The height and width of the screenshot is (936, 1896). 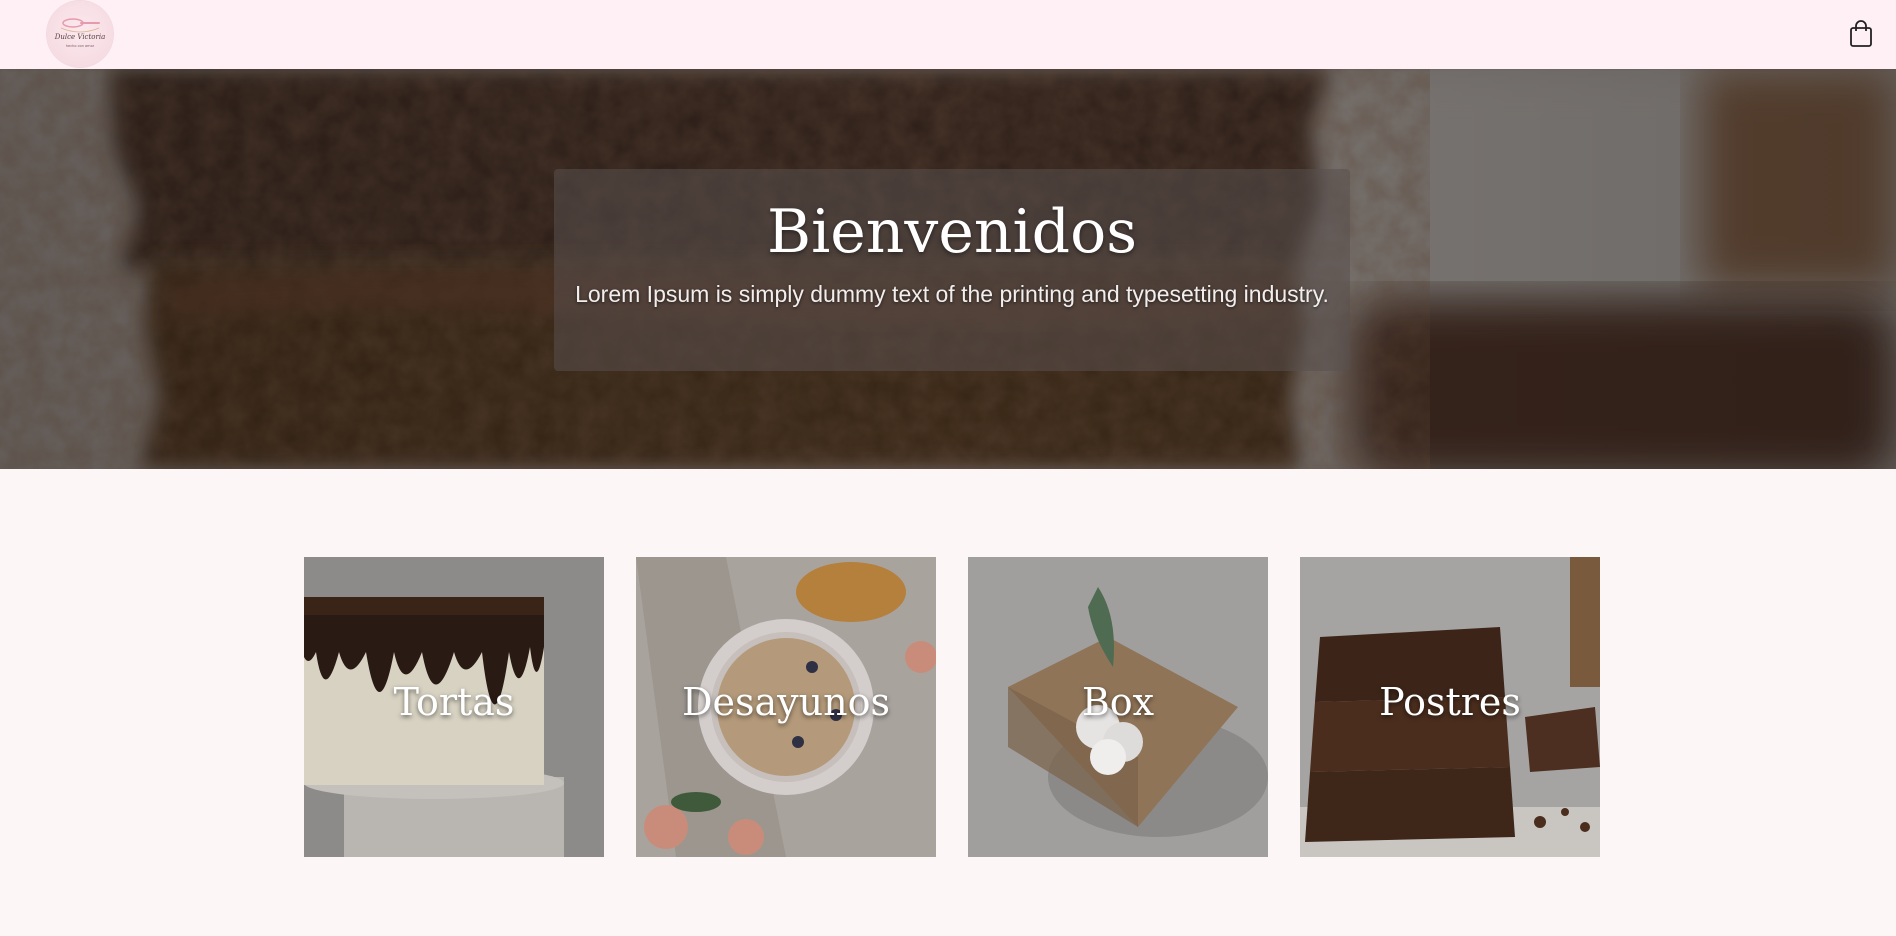 I want to click on logo-tagline: hecho con amor, so click(x=80, y=46).